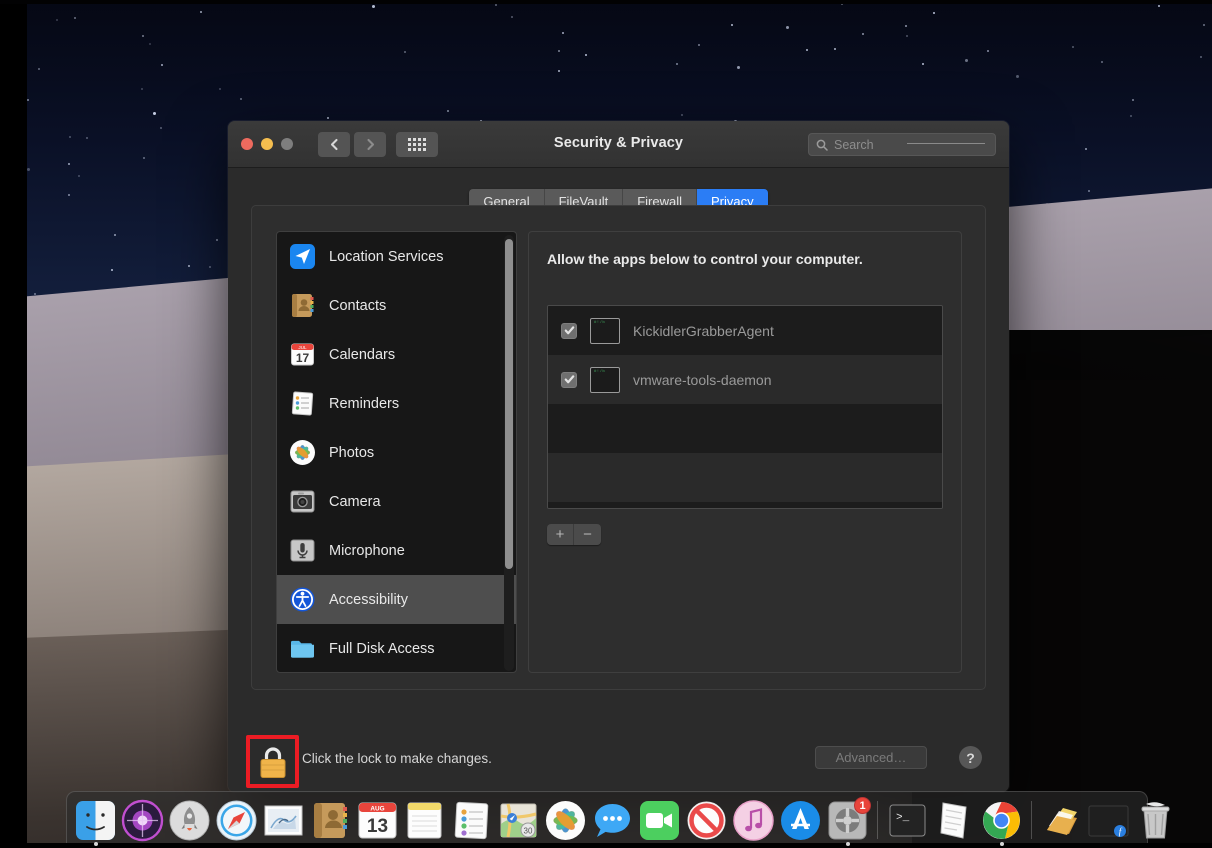  I want to click on sidebar-item-label: Full Disk Access, so click(382, 649).